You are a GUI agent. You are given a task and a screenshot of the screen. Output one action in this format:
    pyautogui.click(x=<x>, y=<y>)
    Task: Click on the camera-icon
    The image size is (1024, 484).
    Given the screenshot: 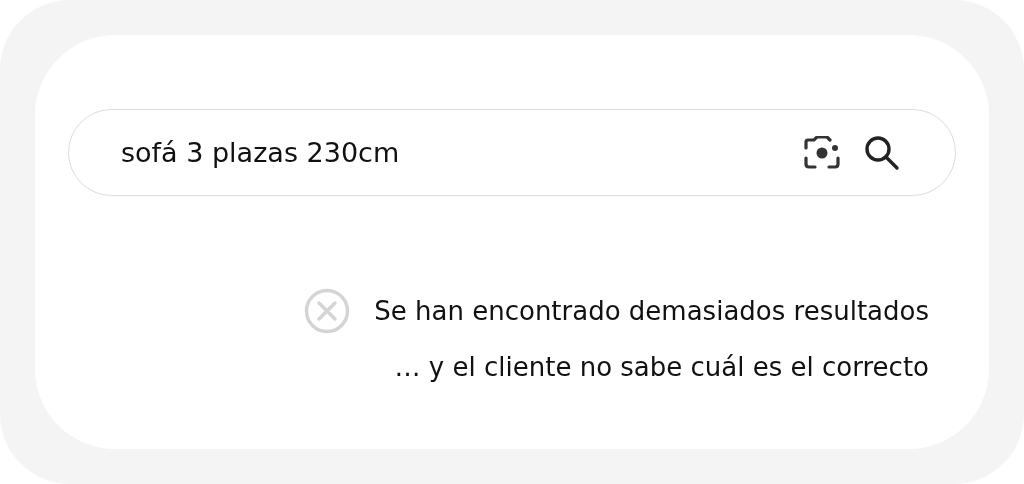 What is the action you would take?
    pyautogui.click(x=822, y=152)
    